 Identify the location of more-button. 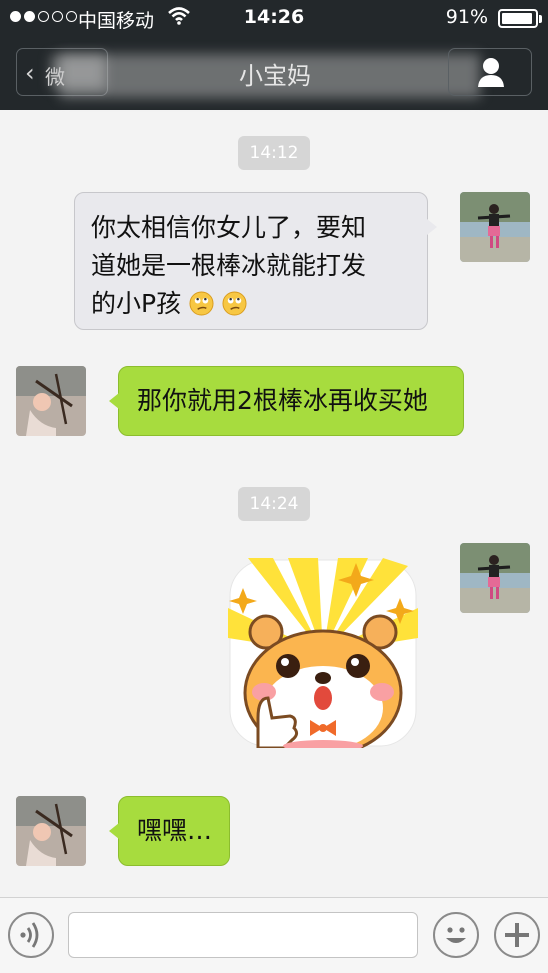
(517, 935).